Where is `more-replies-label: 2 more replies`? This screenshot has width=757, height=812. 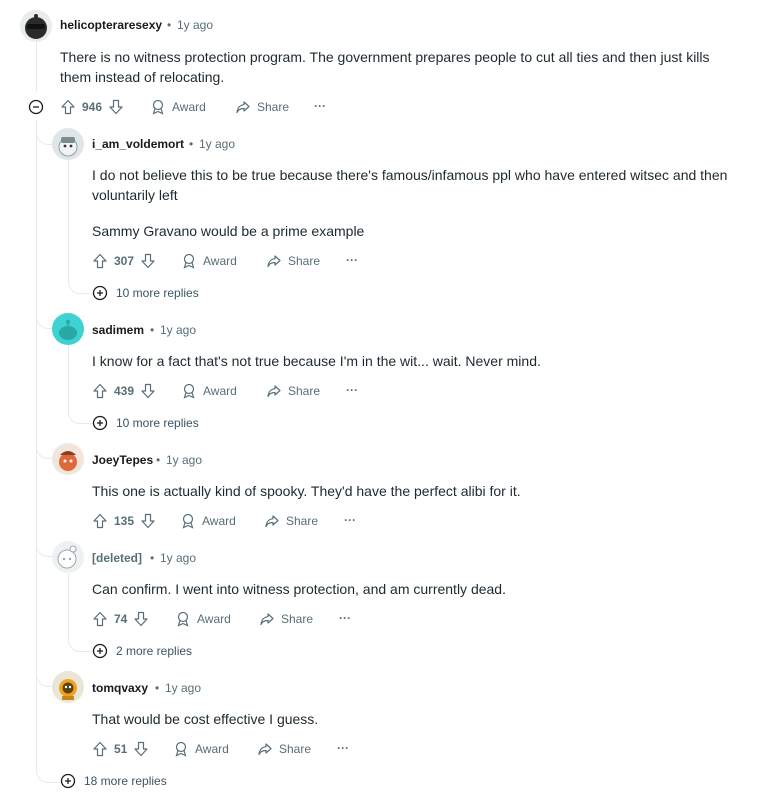 more-replies-label: 2 more replies is located at coordinates (154, 651).